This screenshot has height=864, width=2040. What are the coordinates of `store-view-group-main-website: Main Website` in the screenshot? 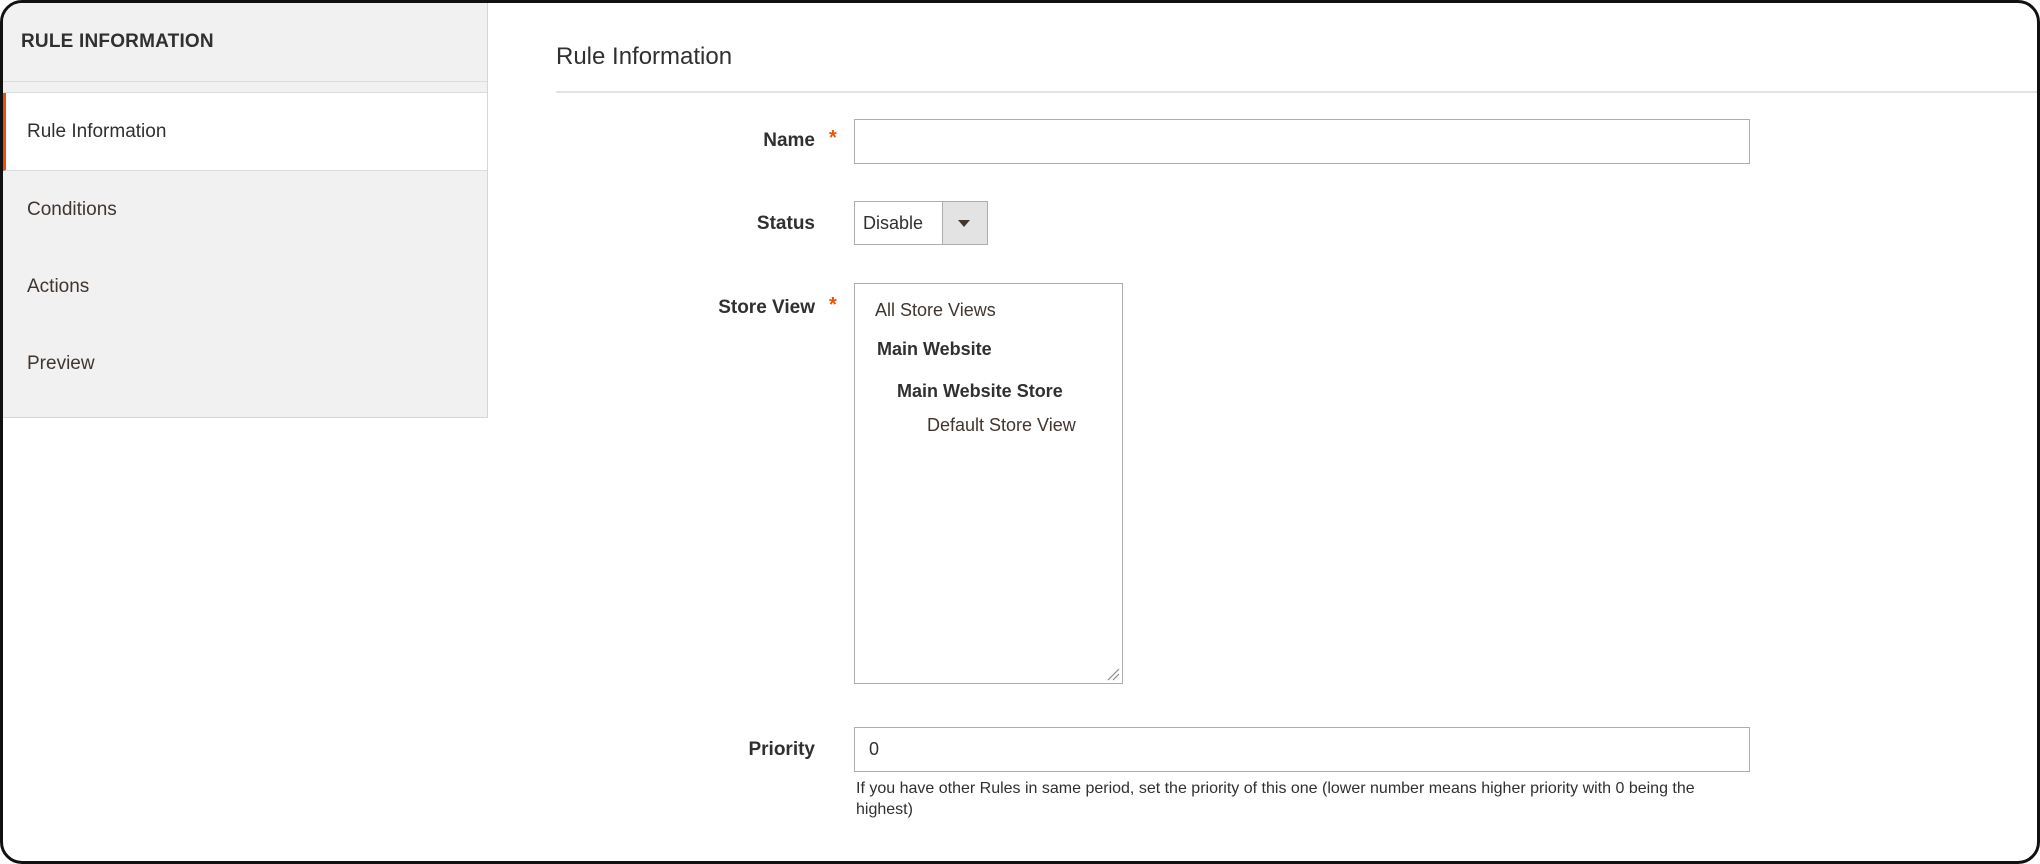 It's located at (934, 349).